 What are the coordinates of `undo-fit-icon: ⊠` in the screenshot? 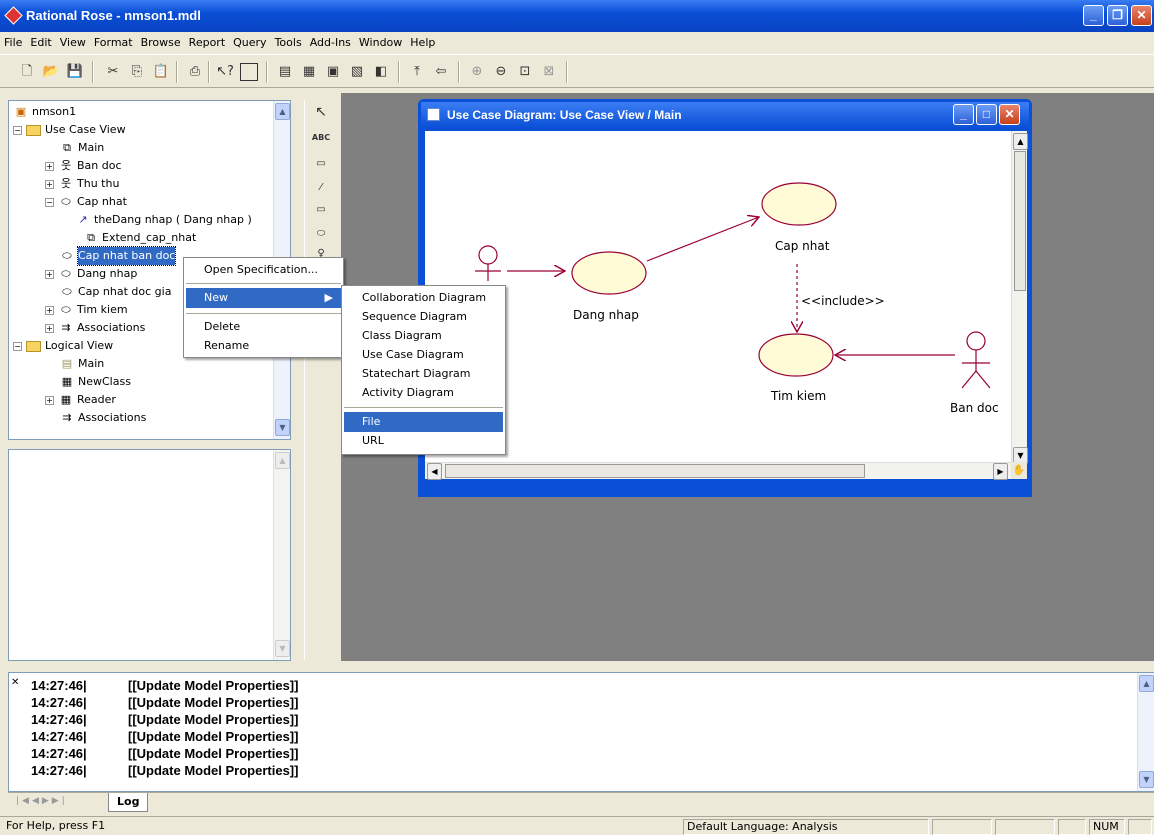 It's located at (549, 72).